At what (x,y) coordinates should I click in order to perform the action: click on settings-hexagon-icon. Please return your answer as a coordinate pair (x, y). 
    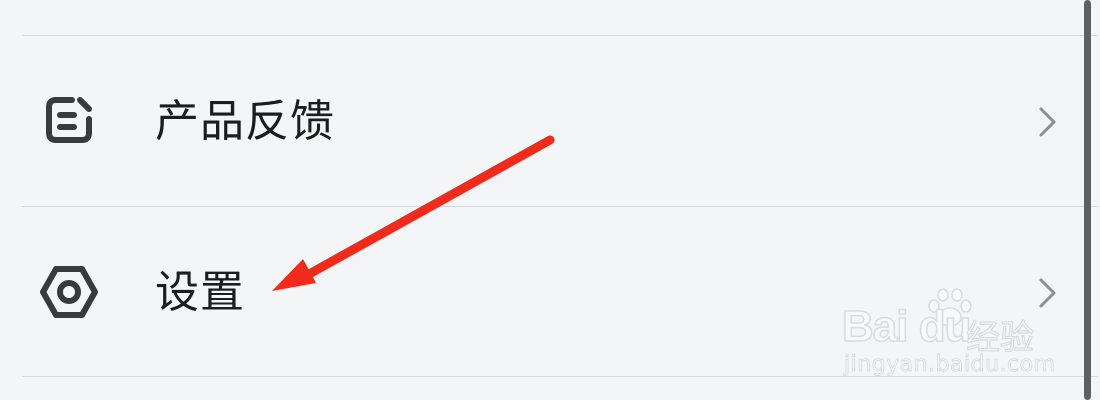
    Looking at the image, I should click on (69, 292).